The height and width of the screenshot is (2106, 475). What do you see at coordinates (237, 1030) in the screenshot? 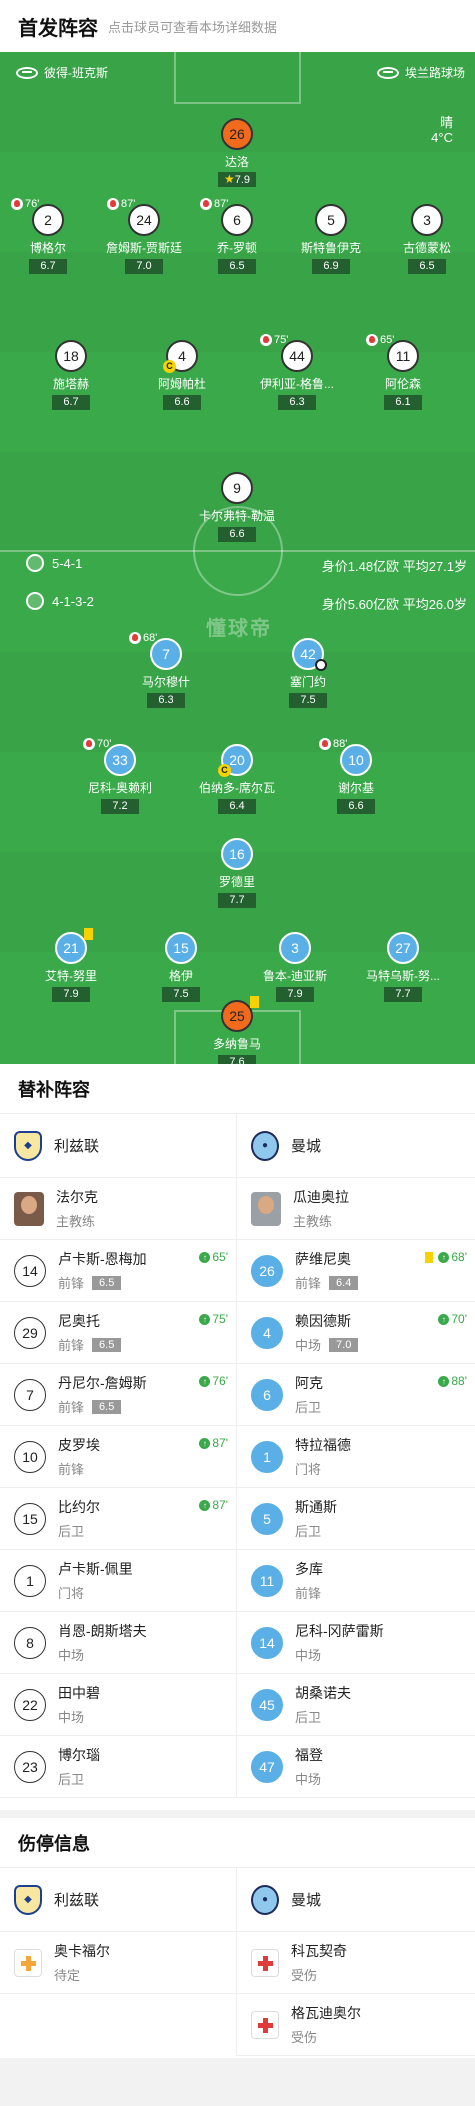
I see `away-player: 25 多纳鲁马 7.6` at bounding box center [237, 1030].